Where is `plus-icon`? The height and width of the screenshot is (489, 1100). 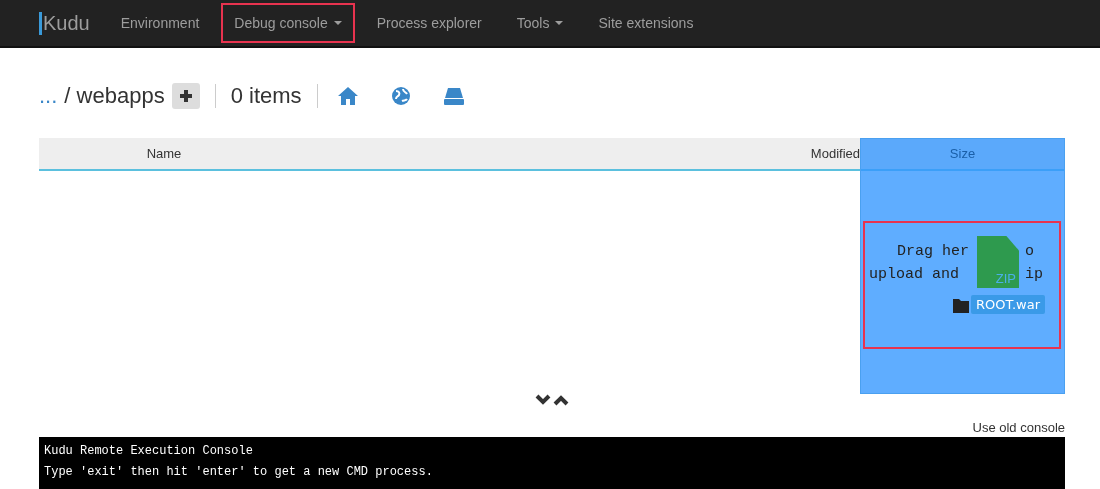 plus-icon is located at coordinates (185, 96).